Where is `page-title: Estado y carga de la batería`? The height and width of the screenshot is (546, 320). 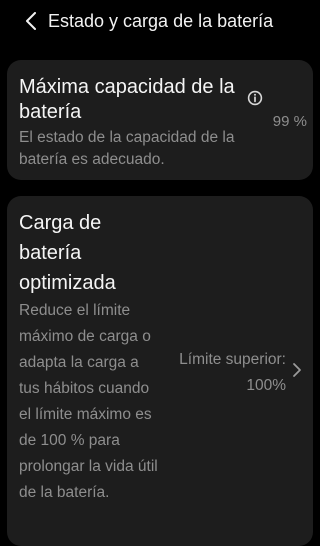
page-title: Estado y carga de la batería is located at coordinates (161, 21).